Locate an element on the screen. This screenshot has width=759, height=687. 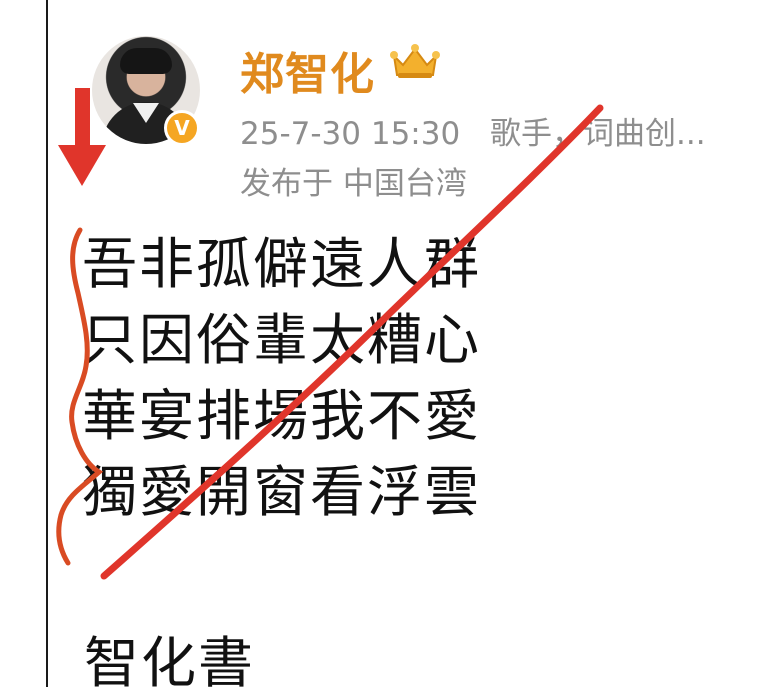
poem-line-4: 獨愛開窗看浮雲 is located at coordinates (282, 492).